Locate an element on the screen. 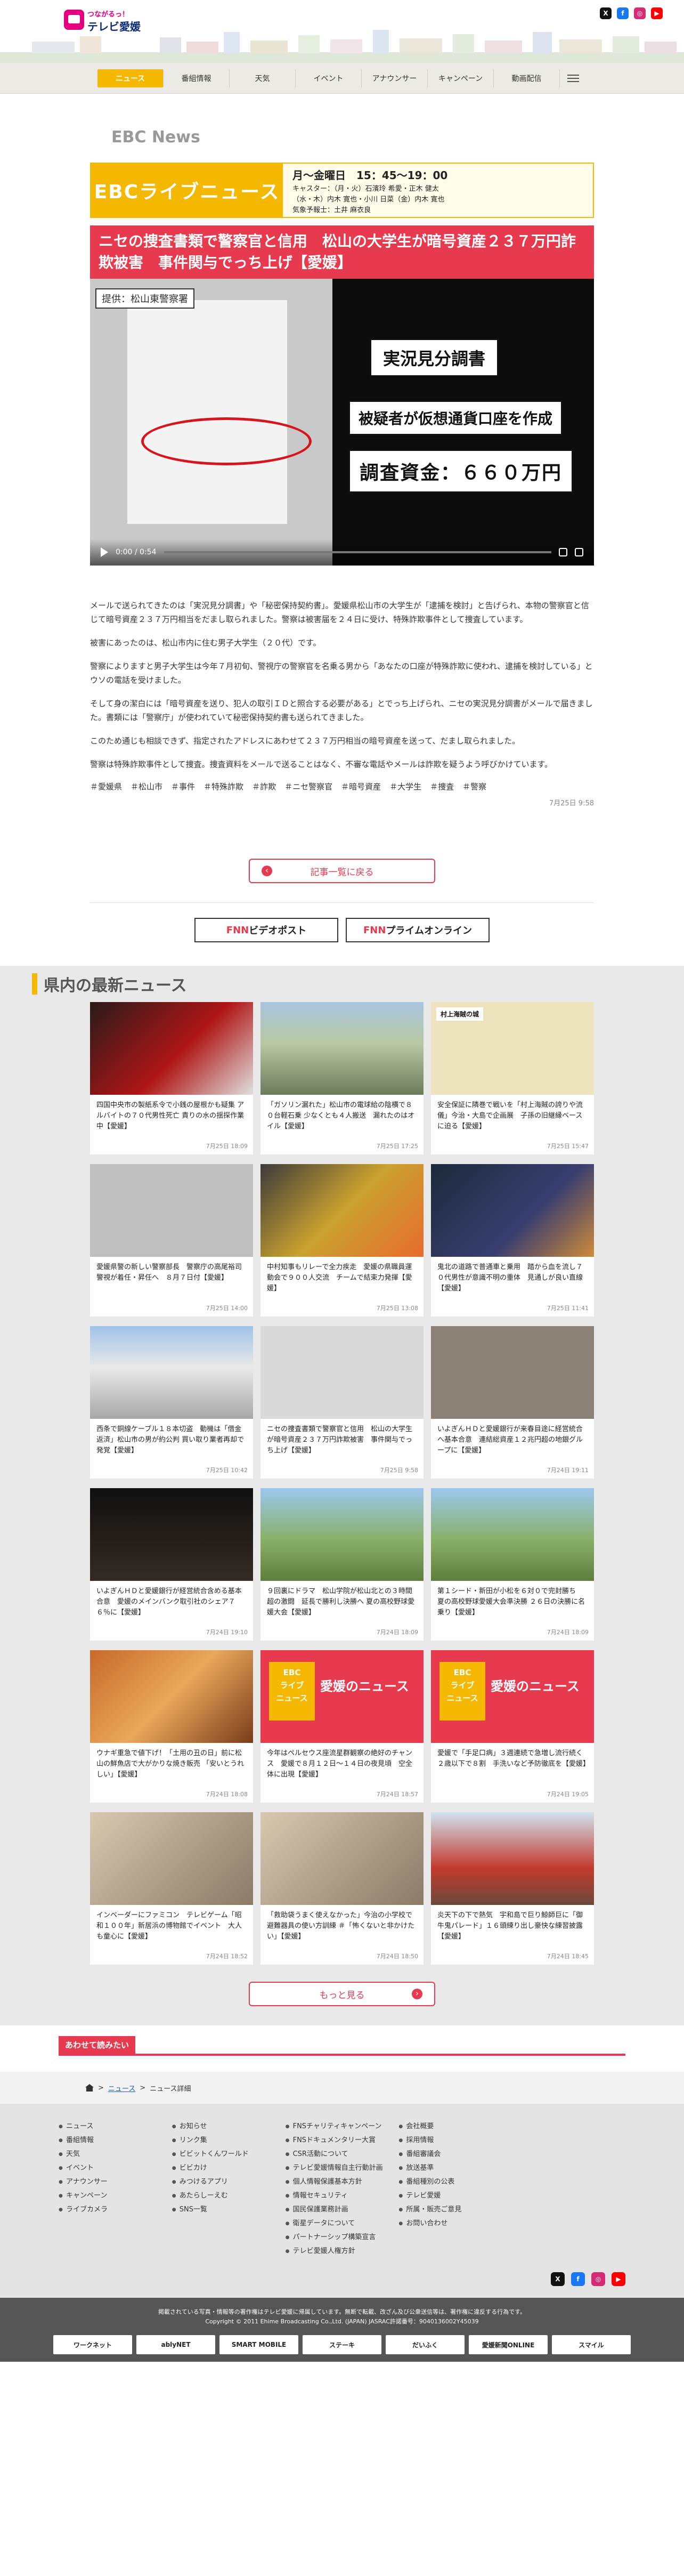  nav-item-5: キャンペーン is located at coordinates (461, 78).